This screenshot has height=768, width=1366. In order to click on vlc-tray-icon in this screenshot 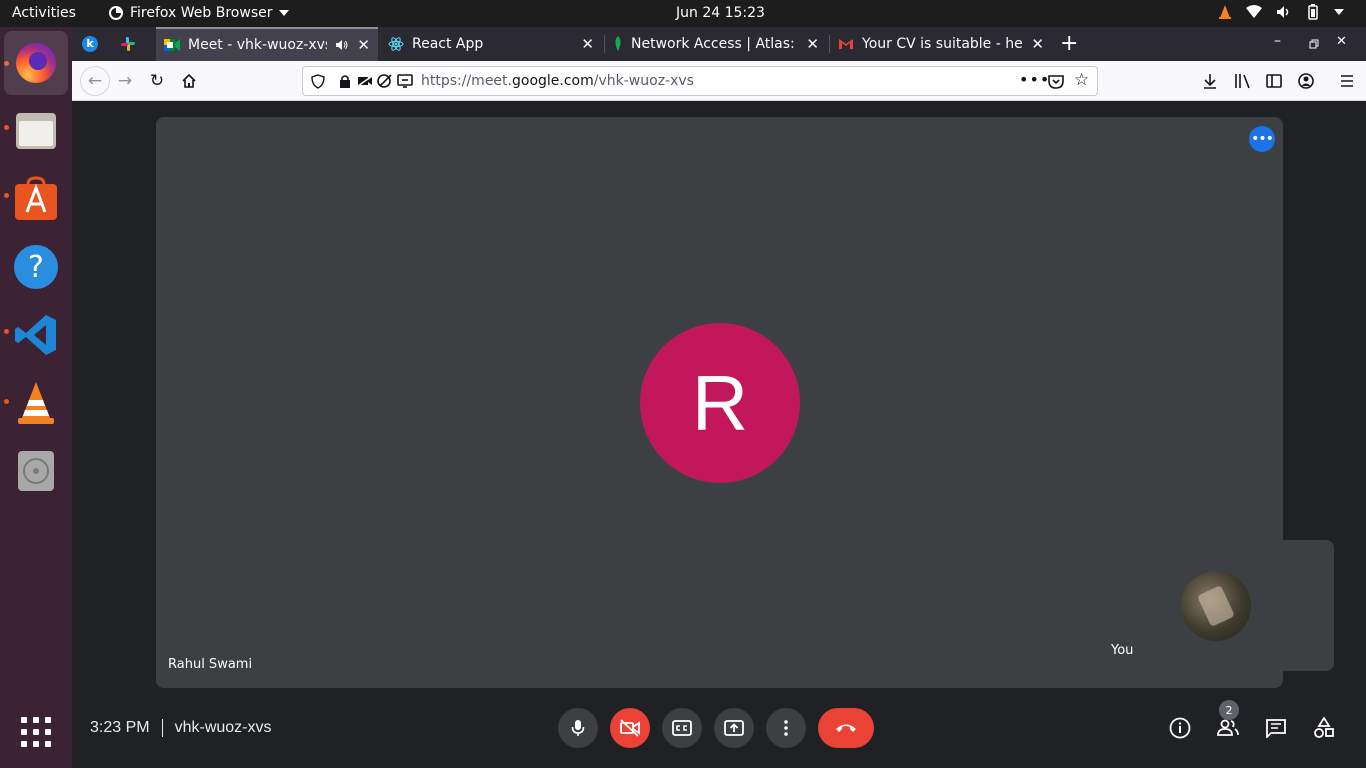, I will do `click(1225, 12)`.